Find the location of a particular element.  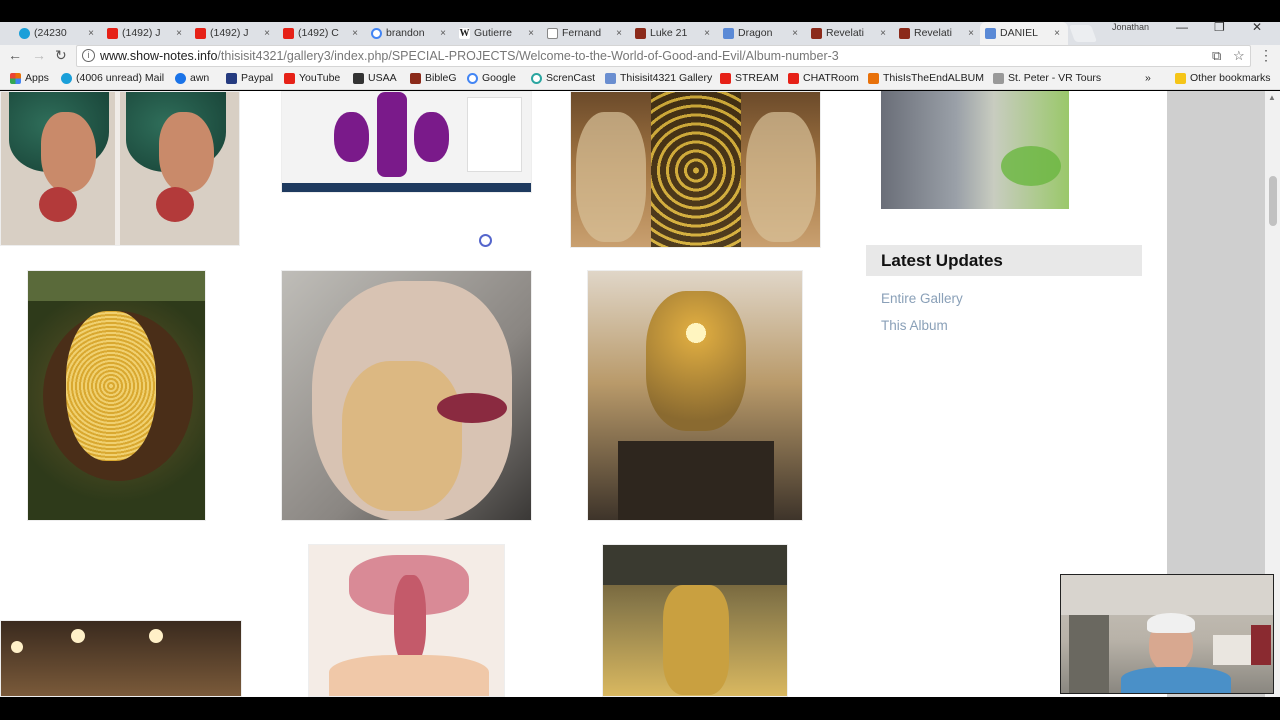

tab-10: Revelati × is located at coordinates (850, 33).